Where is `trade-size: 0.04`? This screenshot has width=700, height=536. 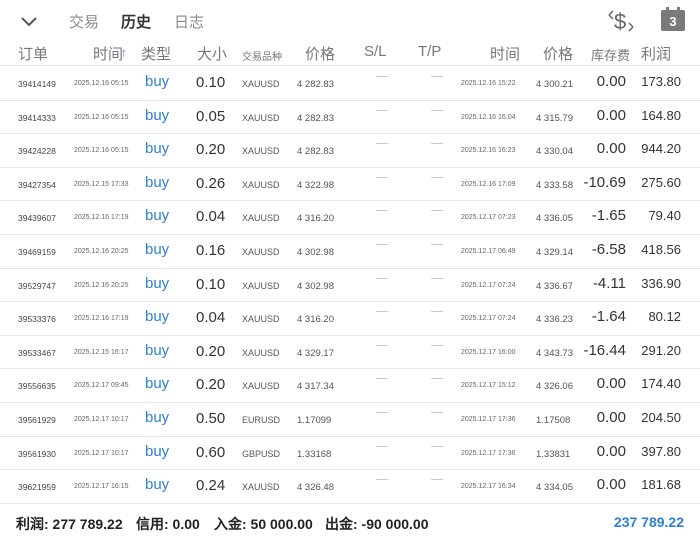 trade-size: 0.04 is located at coordinates (211, 217).